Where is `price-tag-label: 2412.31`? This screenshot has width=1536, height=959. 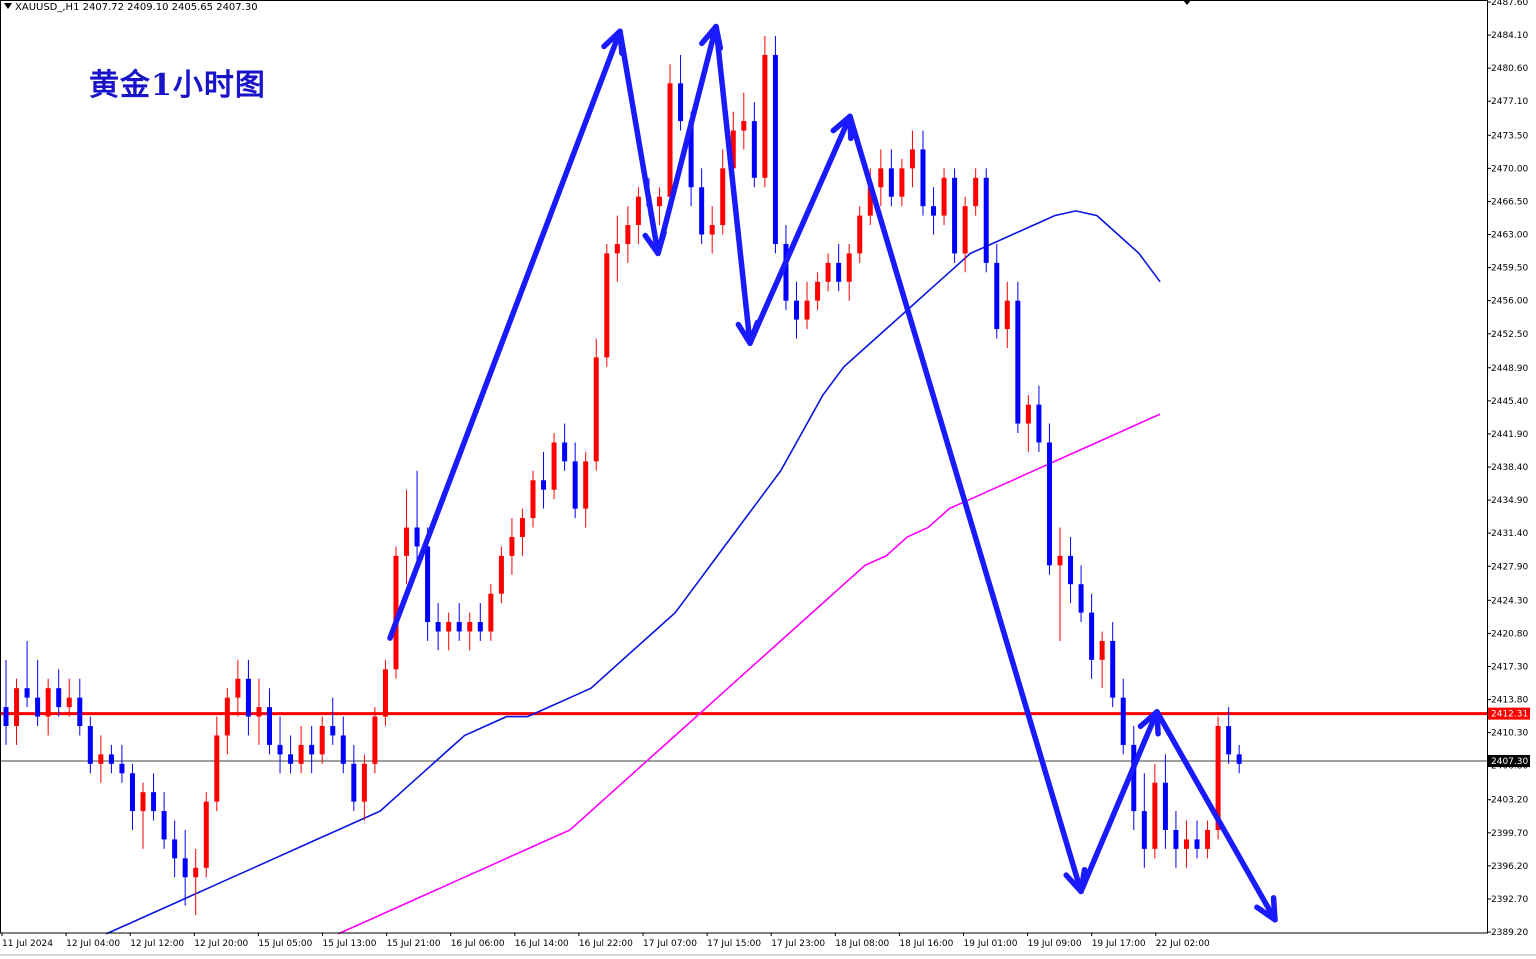 price-tag-label: 2412.31 is located at coordinates (1509, 715).